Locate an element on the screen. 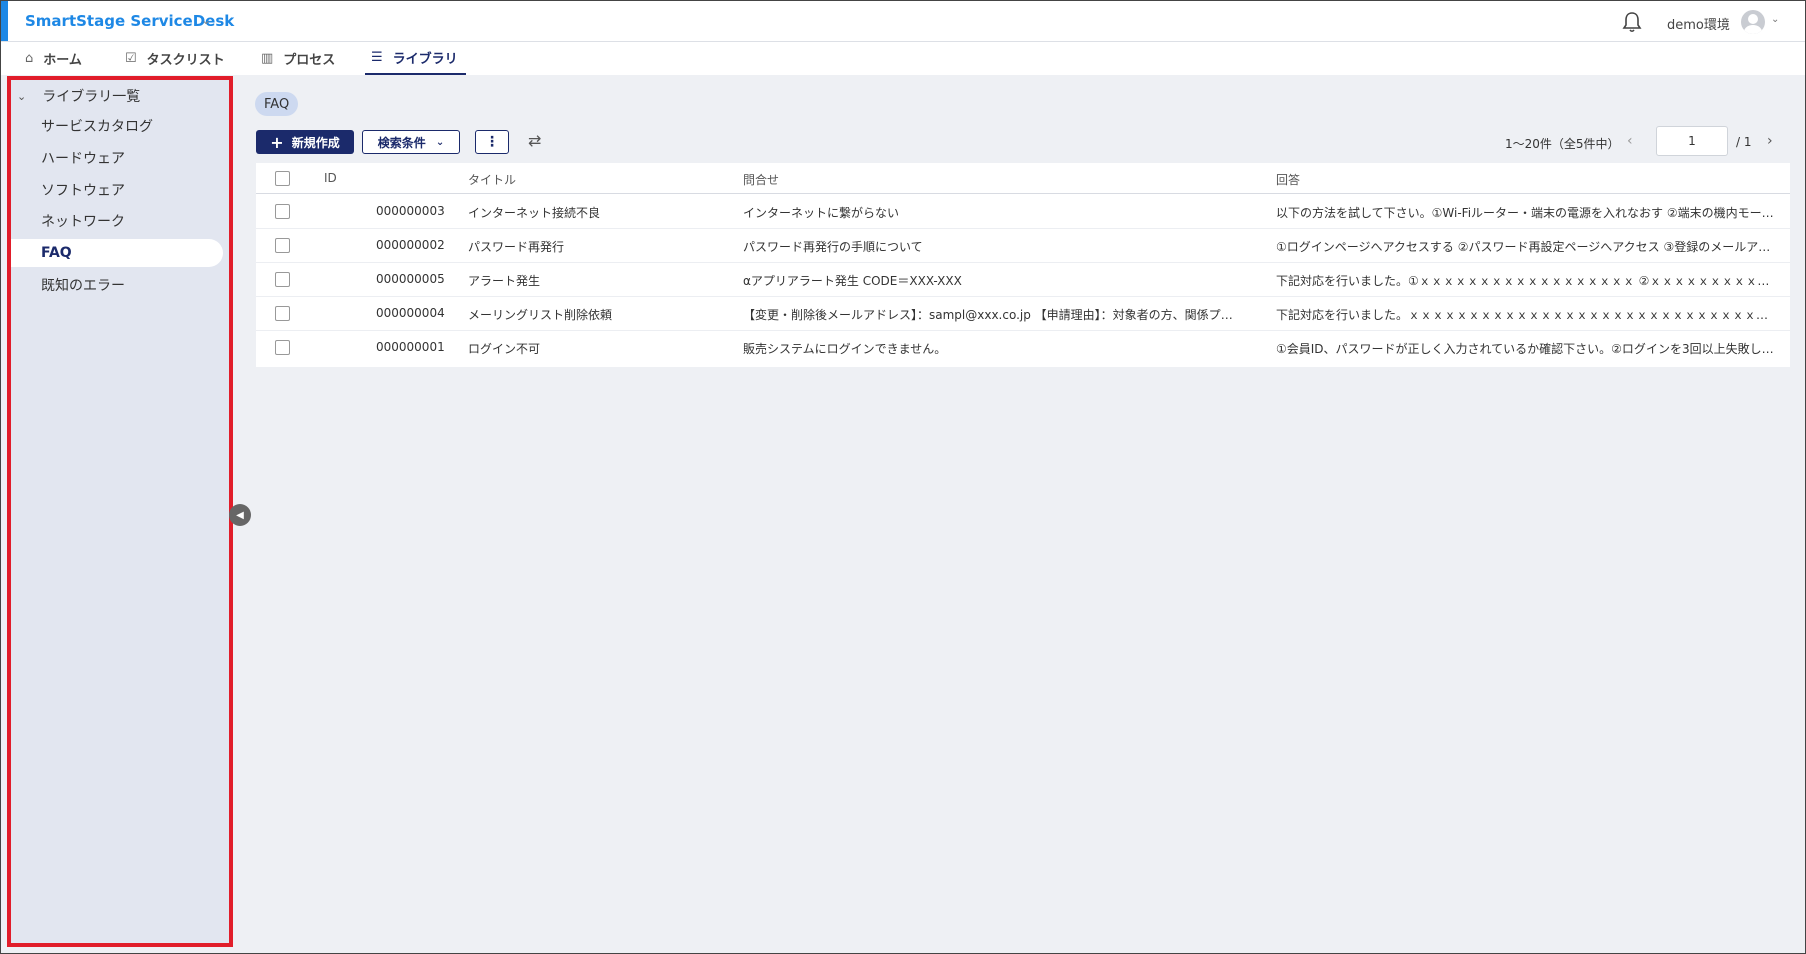 This screenshot has width=1806, height=954. tab-tasklist: ☑ タスクリスト is located at coordinates (175, 58).